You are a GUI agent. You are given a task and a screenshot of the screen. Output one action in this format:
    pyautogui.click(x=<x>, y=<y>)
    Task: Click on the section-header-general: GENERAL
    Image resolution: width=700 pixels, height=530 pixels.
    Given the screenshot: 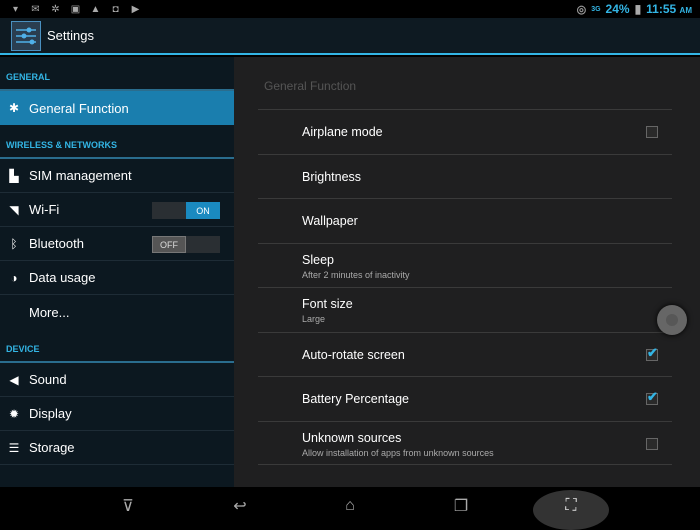 What is the action you would take?
    pyautogui.click(x=117, y=74)
    